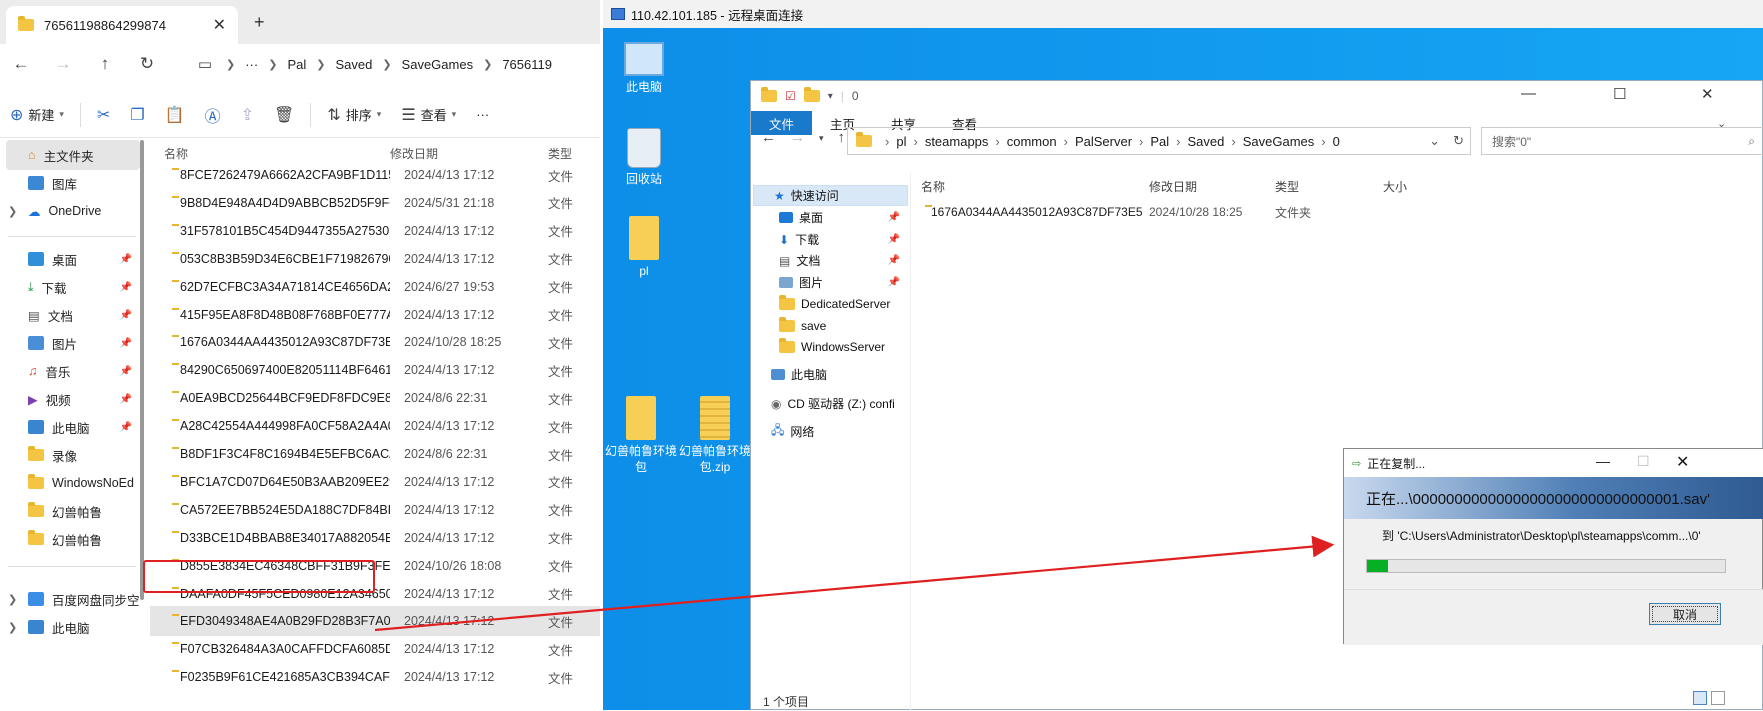 The image size is (1763, 711). What do you see at coordinates (70, 483) in the screenshot?
I see `sidebar-item-windowsnoed: WindowsNoEd` at bounding box center [70, 483].